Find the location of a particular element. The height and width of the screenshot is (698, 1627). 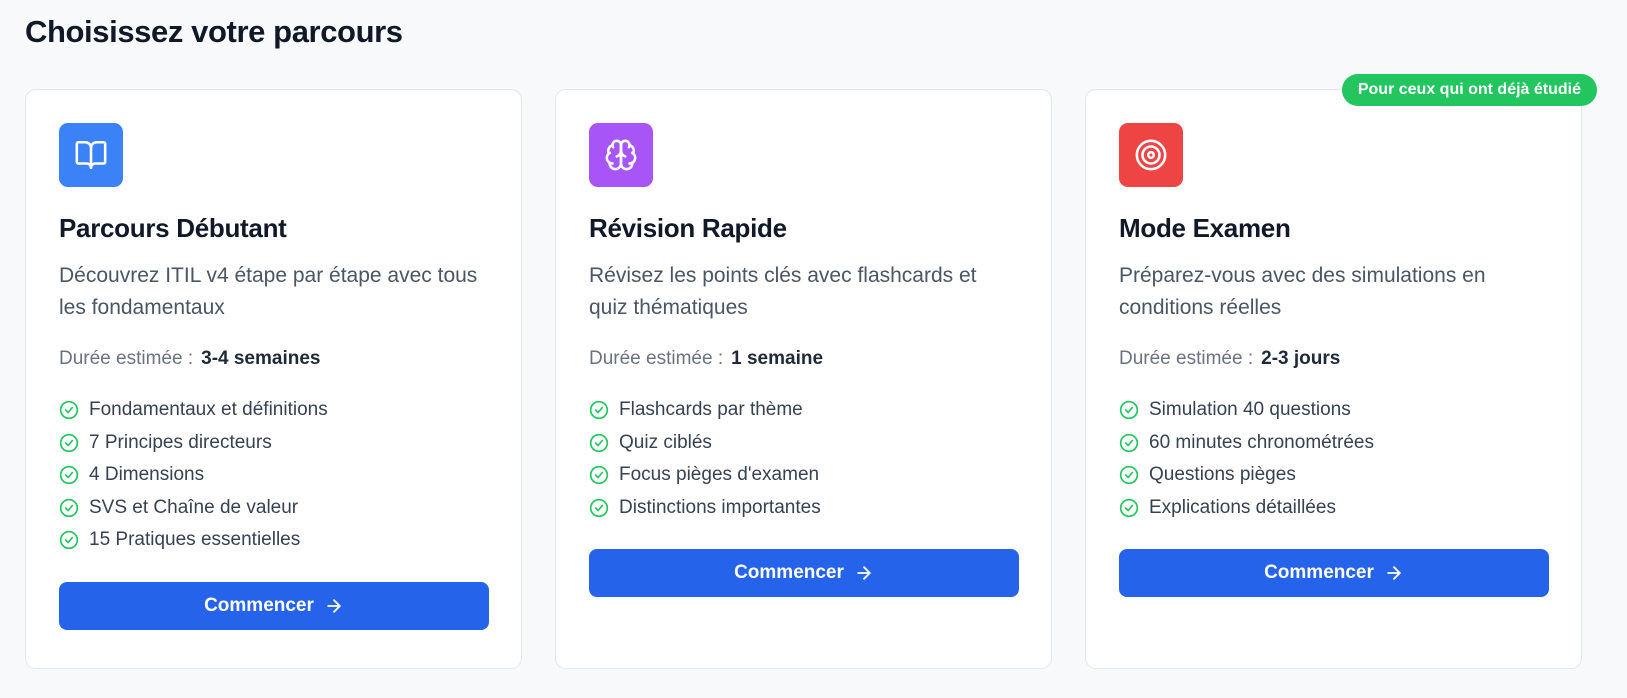

list-item: Questions pièges is located at coordinates (1333, 475).